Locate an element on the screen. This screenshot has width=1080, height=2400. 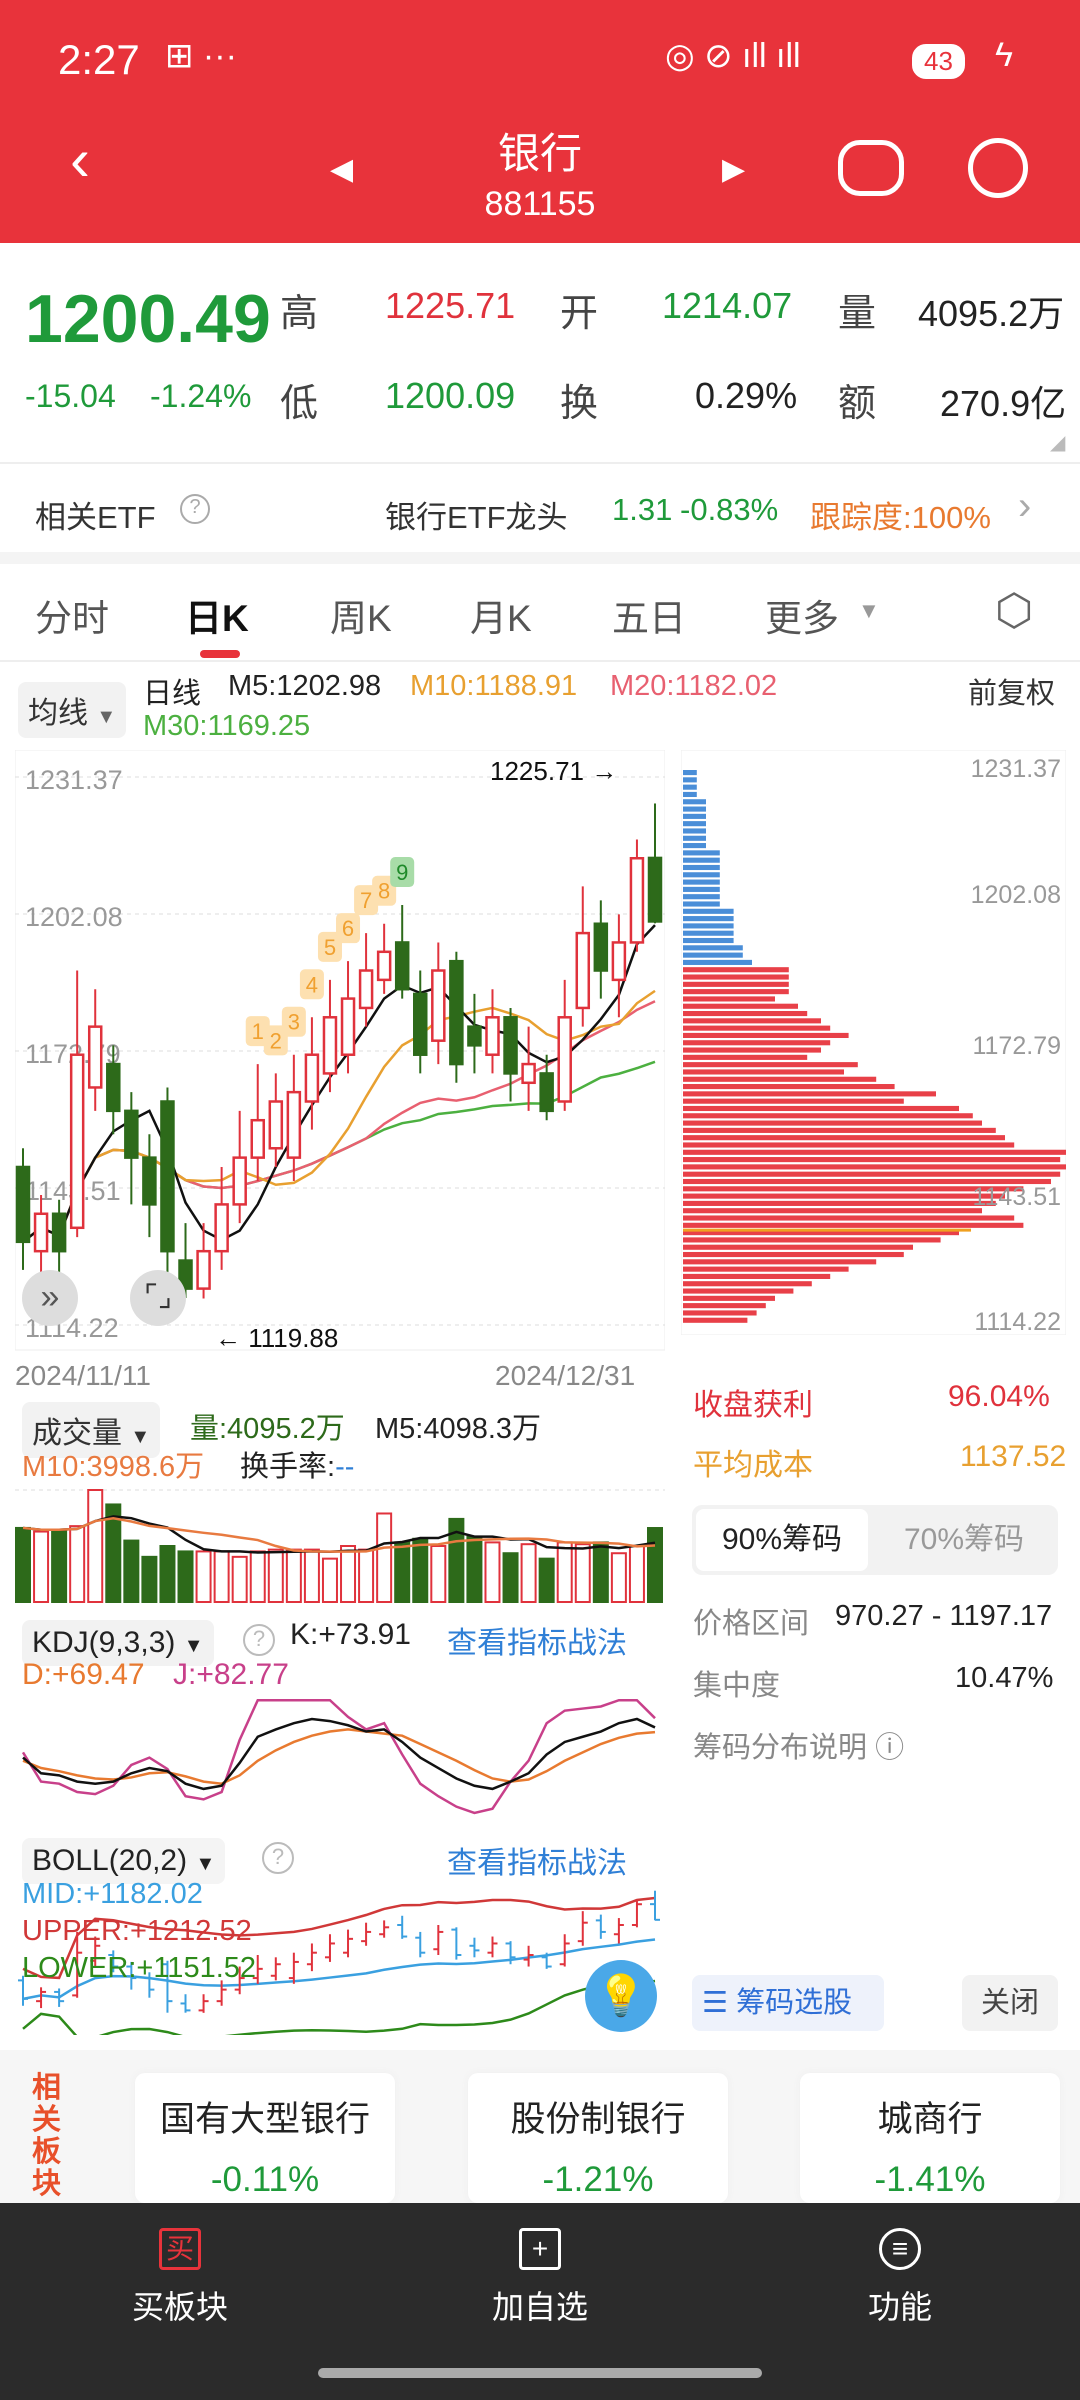
last-price: 1200.49 is located at coordinates (148, 319).